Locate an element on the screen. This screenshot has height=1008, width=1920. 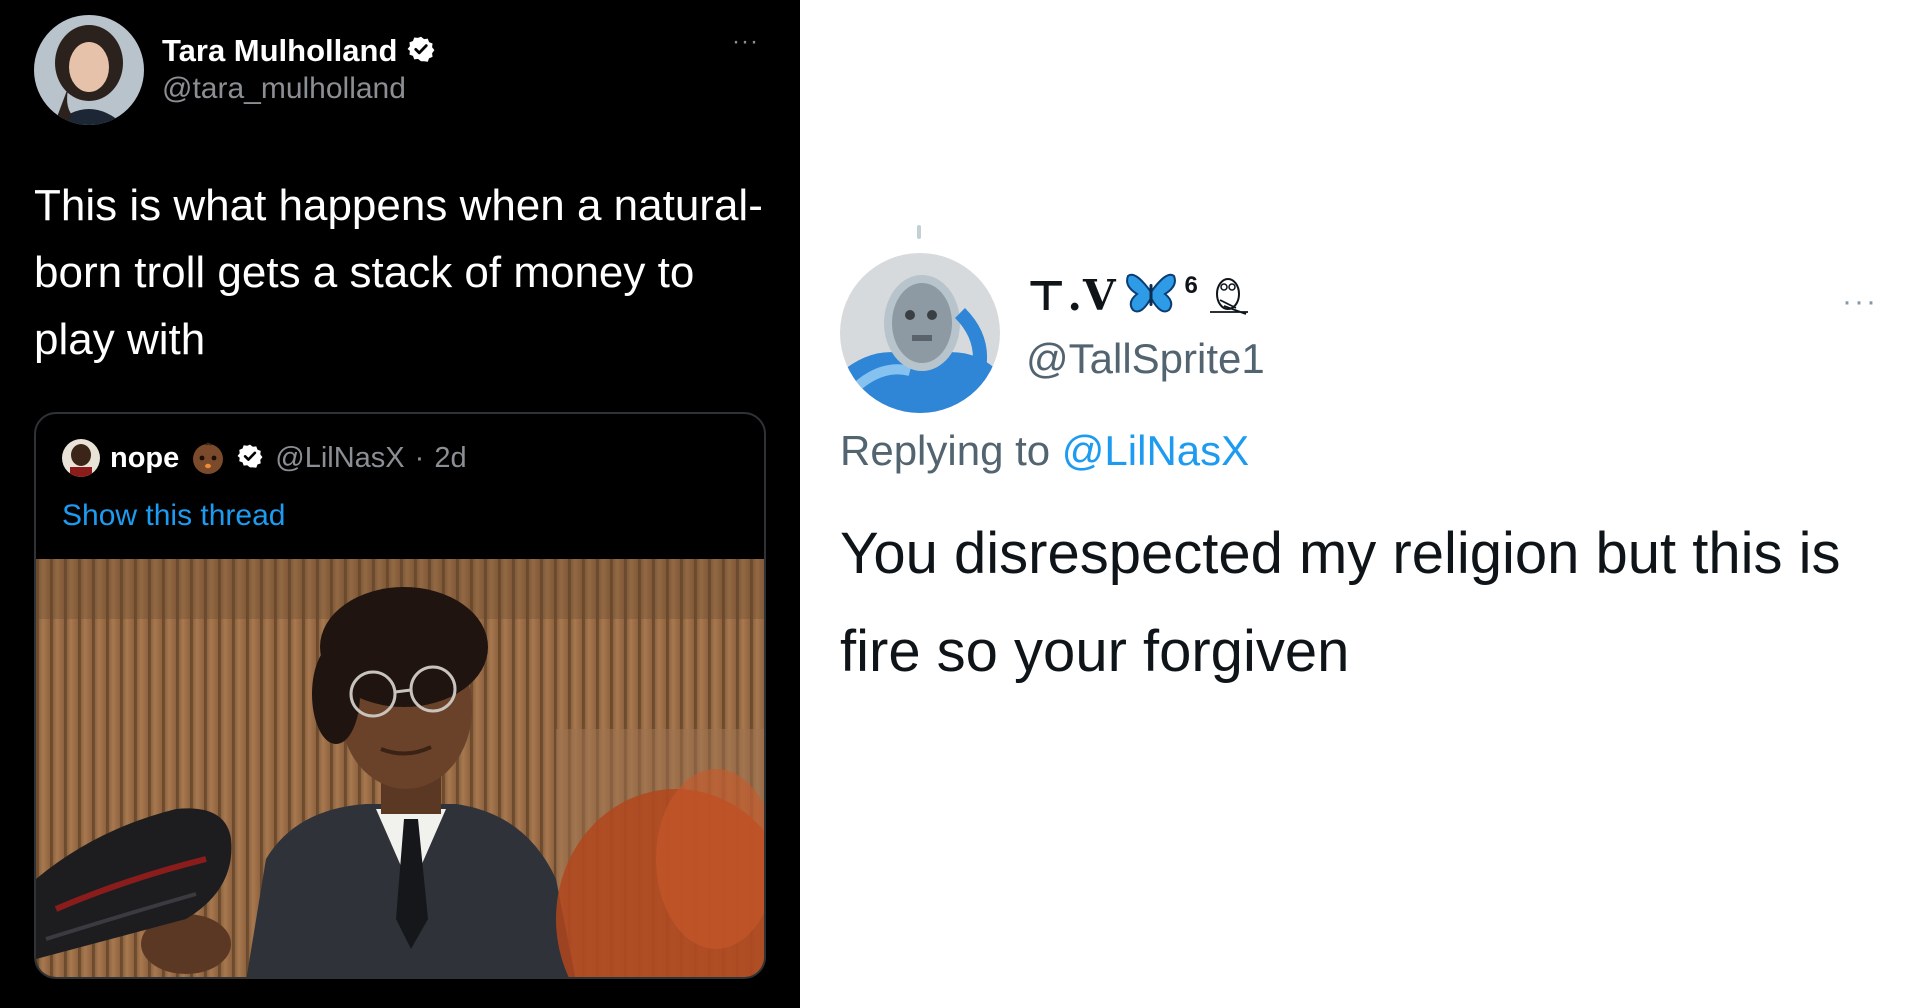
show-thread-link: Show this thread is located at coordinates (173, 516).